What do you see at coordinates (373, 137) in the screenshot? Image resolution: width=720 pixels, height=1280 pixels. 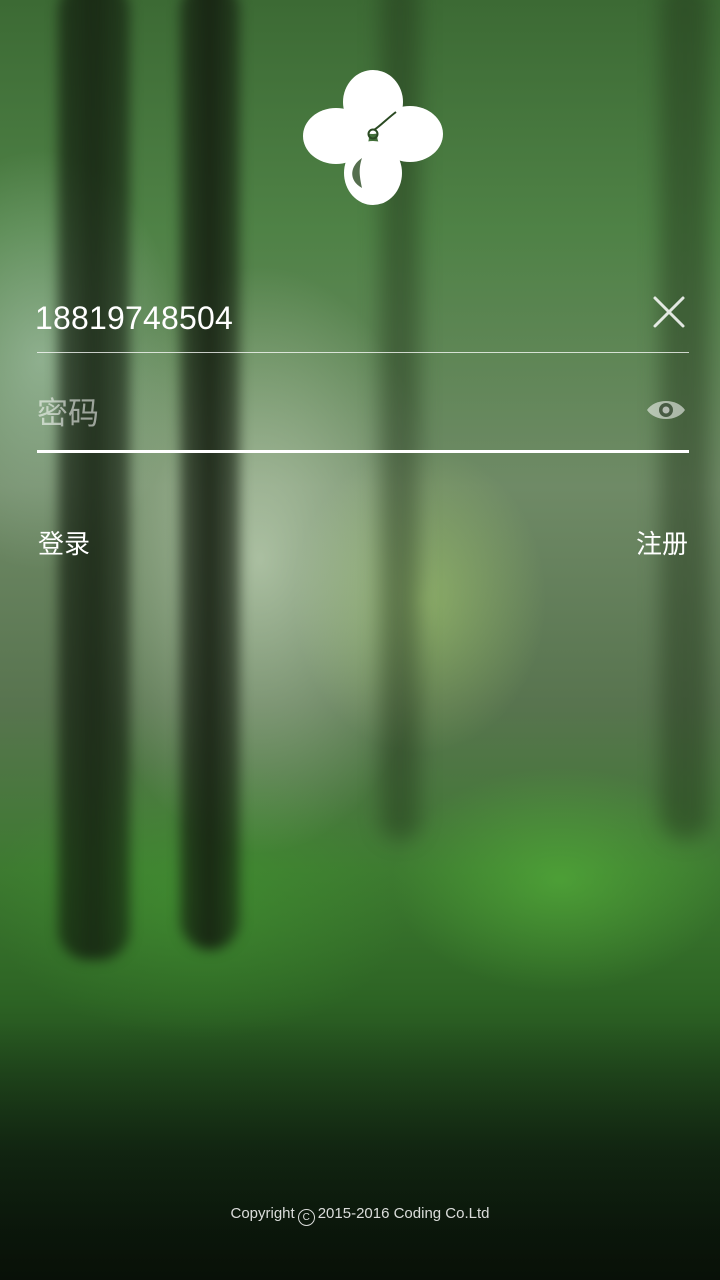 I see `clover-icon` at bounding box center [373, 137].